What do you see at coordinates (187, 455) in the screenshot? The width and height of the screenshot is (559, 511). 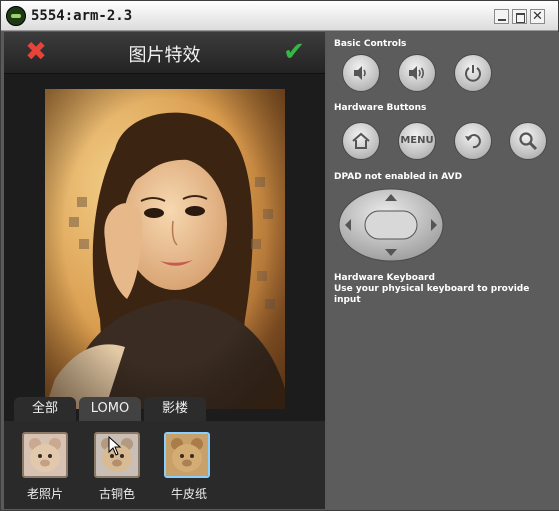 I see `filter-thumb-kraft-paper` at bounding box center [187, 455].